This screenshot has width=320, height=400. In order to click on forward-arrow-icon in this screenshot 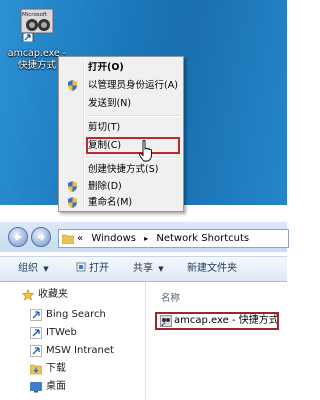, I will do `click(41, 237)`.